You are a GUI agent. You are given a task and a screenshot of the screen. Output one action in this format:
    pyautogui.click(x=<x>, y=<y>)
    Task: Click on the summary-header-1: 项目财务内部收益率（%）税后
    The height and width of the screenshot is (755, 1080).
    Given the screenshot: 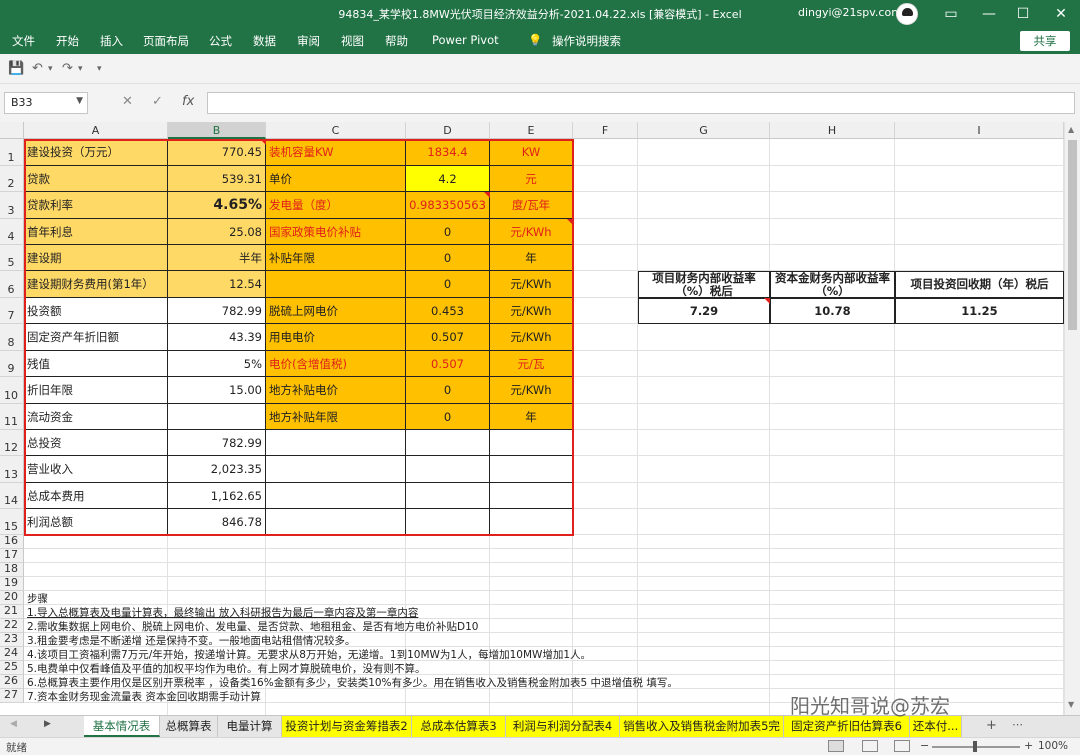 What is the action you would take?
    pyautogui.click(x=704, y=284)
    